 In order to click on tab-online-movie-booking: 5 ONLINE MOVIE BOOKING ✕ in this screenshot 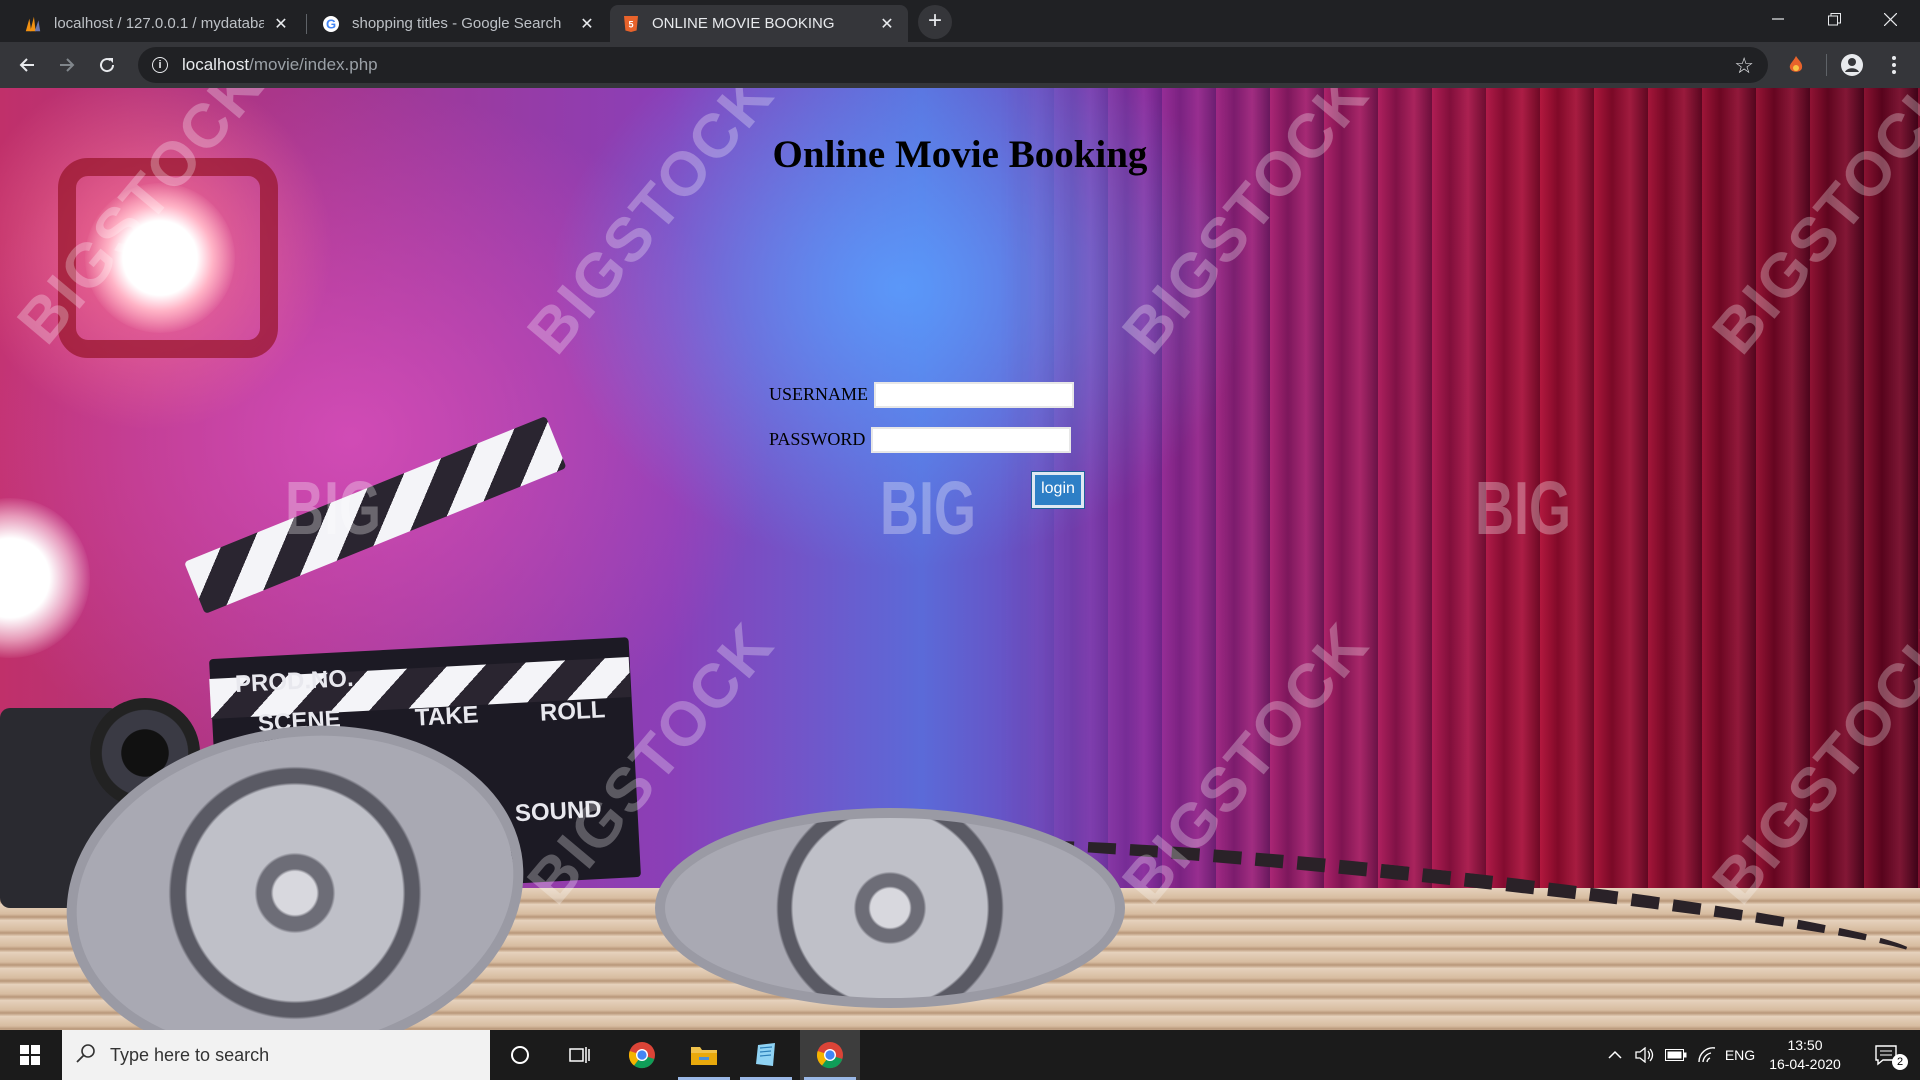, I will do `click(759, 23)`.